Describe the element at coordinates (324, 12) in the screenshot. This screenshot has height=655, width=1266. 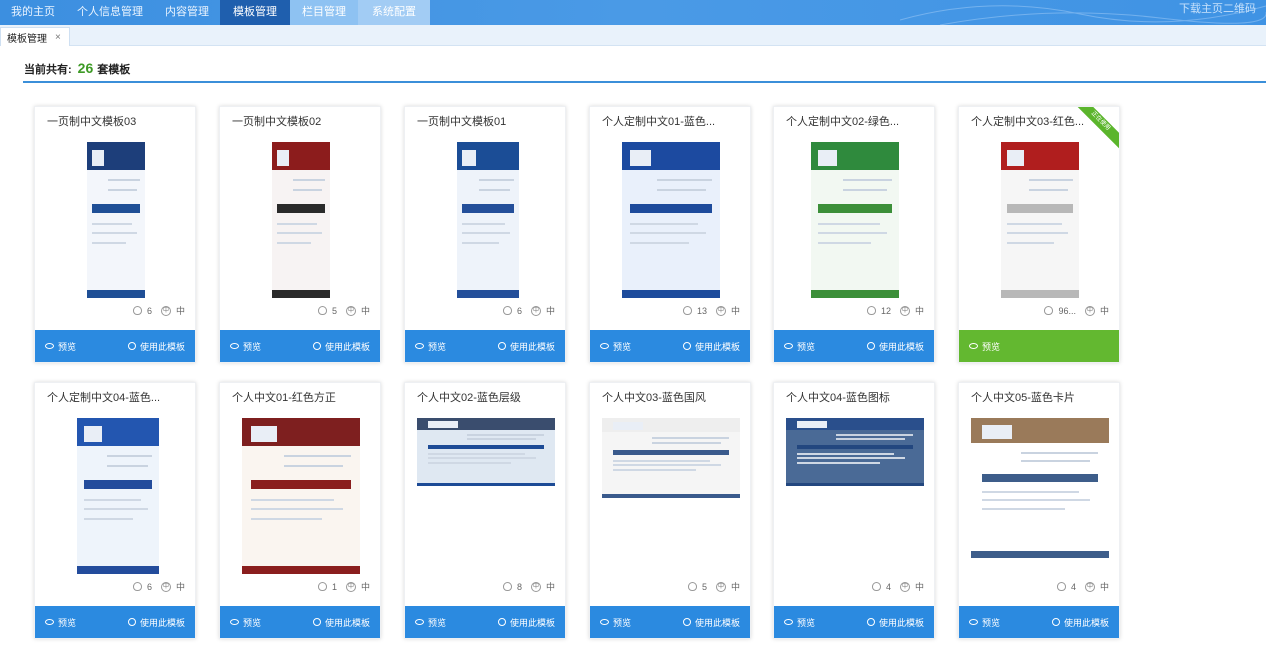
I see `nav-column-manage: 栏目管理` at that location.